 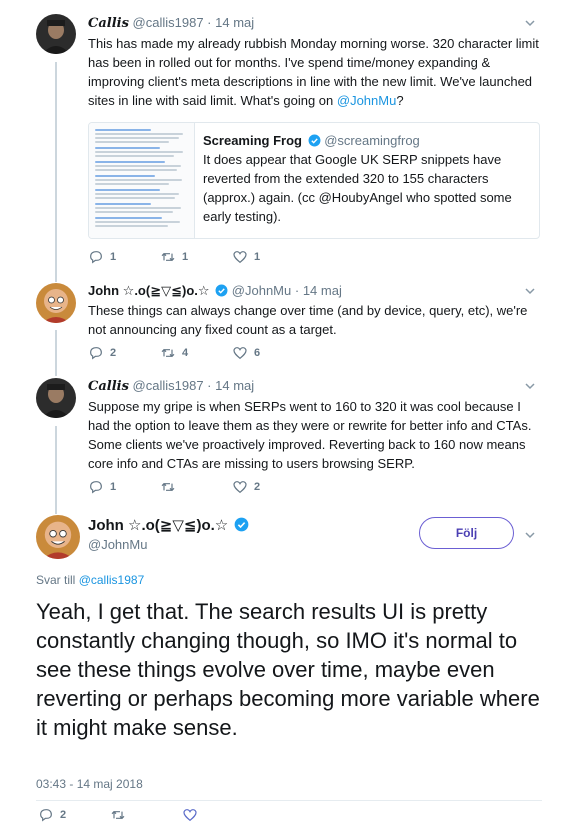 What do you see at coordinates (466, 533) in the screenshot?
I see `follow-button: Följ` at bounding box center [466, 533].